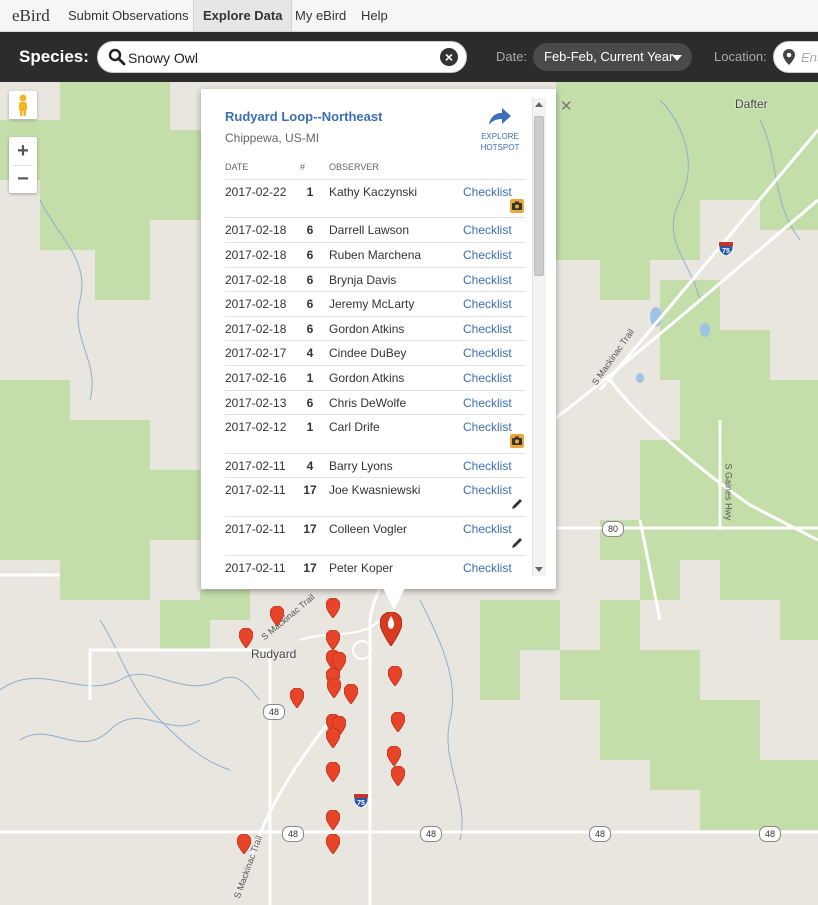  Describe the element at coordinates (726, 248) in the screenshot. I see `interstate-75-shield: 75` at that location.